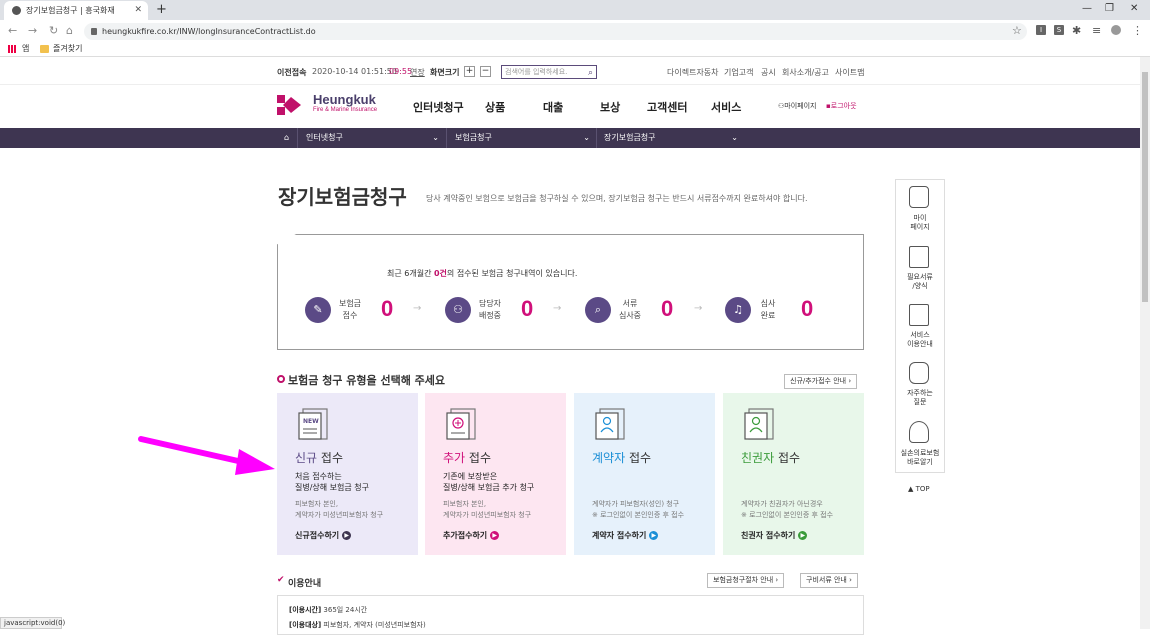 The height and width of the screenshot is (635, 1150). I want to click on browser-statusbar: javascript:void(0), so click(32, 623).